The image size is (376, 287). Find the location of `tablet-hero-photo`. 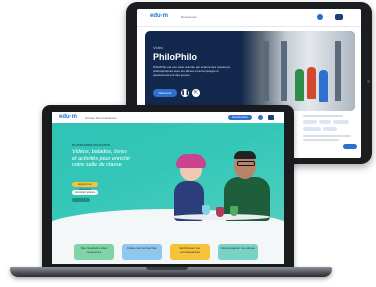

tablet-hero-photo is located at coordinates (298, 71).